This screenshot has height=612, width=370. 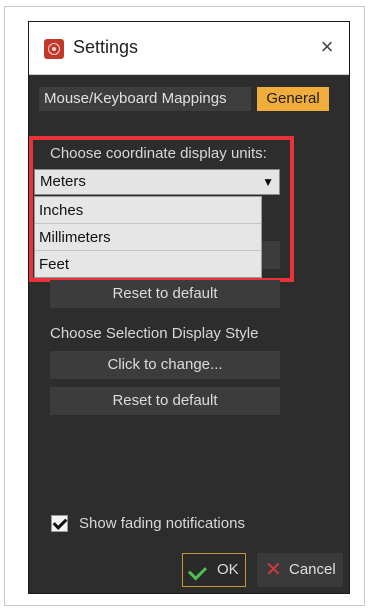 I want to click on dropdown-option-feet: Feet, so click(x=148, y=264).